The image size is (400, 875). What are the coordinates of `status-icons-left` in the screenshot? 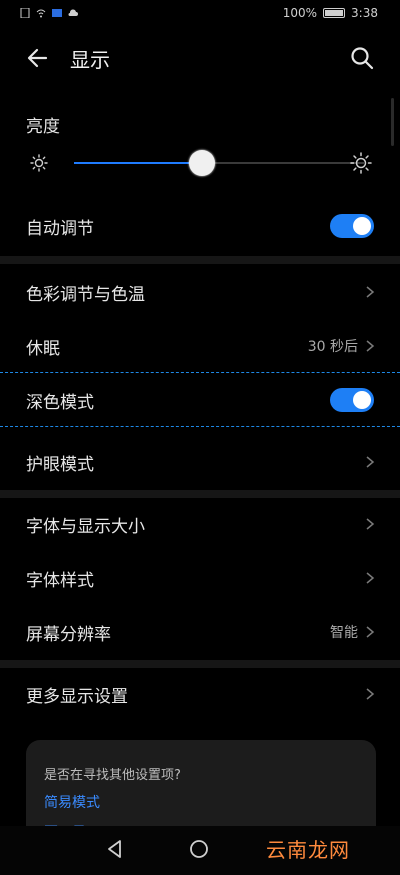 It's located at (49, 13).